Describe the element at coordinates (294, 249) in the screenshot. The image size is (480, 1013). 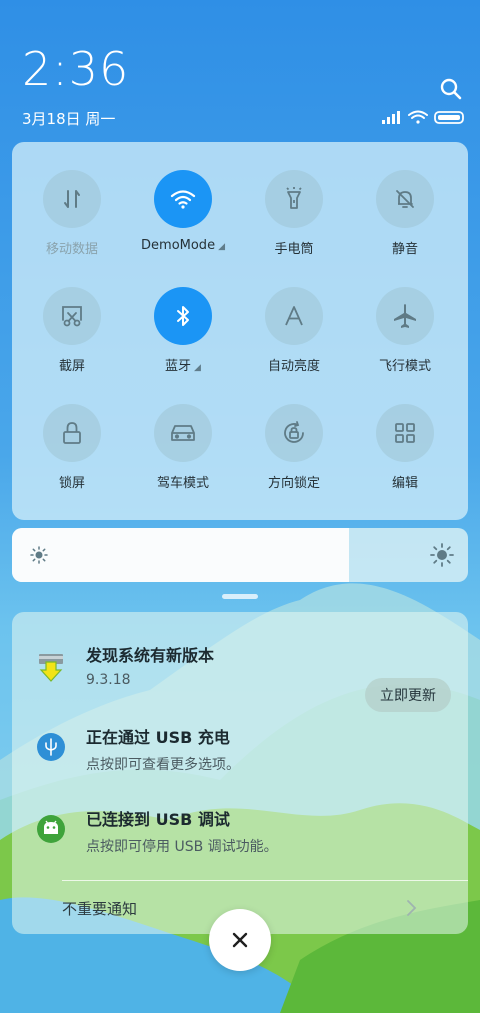
I see `tile-label: 手电筒` at that location.